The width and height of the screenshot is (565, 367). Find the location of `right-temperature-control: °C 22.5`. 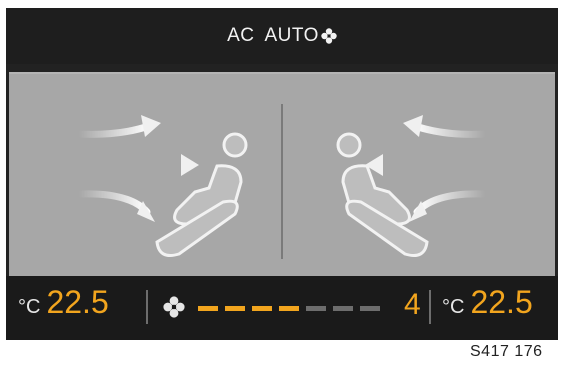

right-temperature-control: °C 22.5 is located at coordinates (487, 306).